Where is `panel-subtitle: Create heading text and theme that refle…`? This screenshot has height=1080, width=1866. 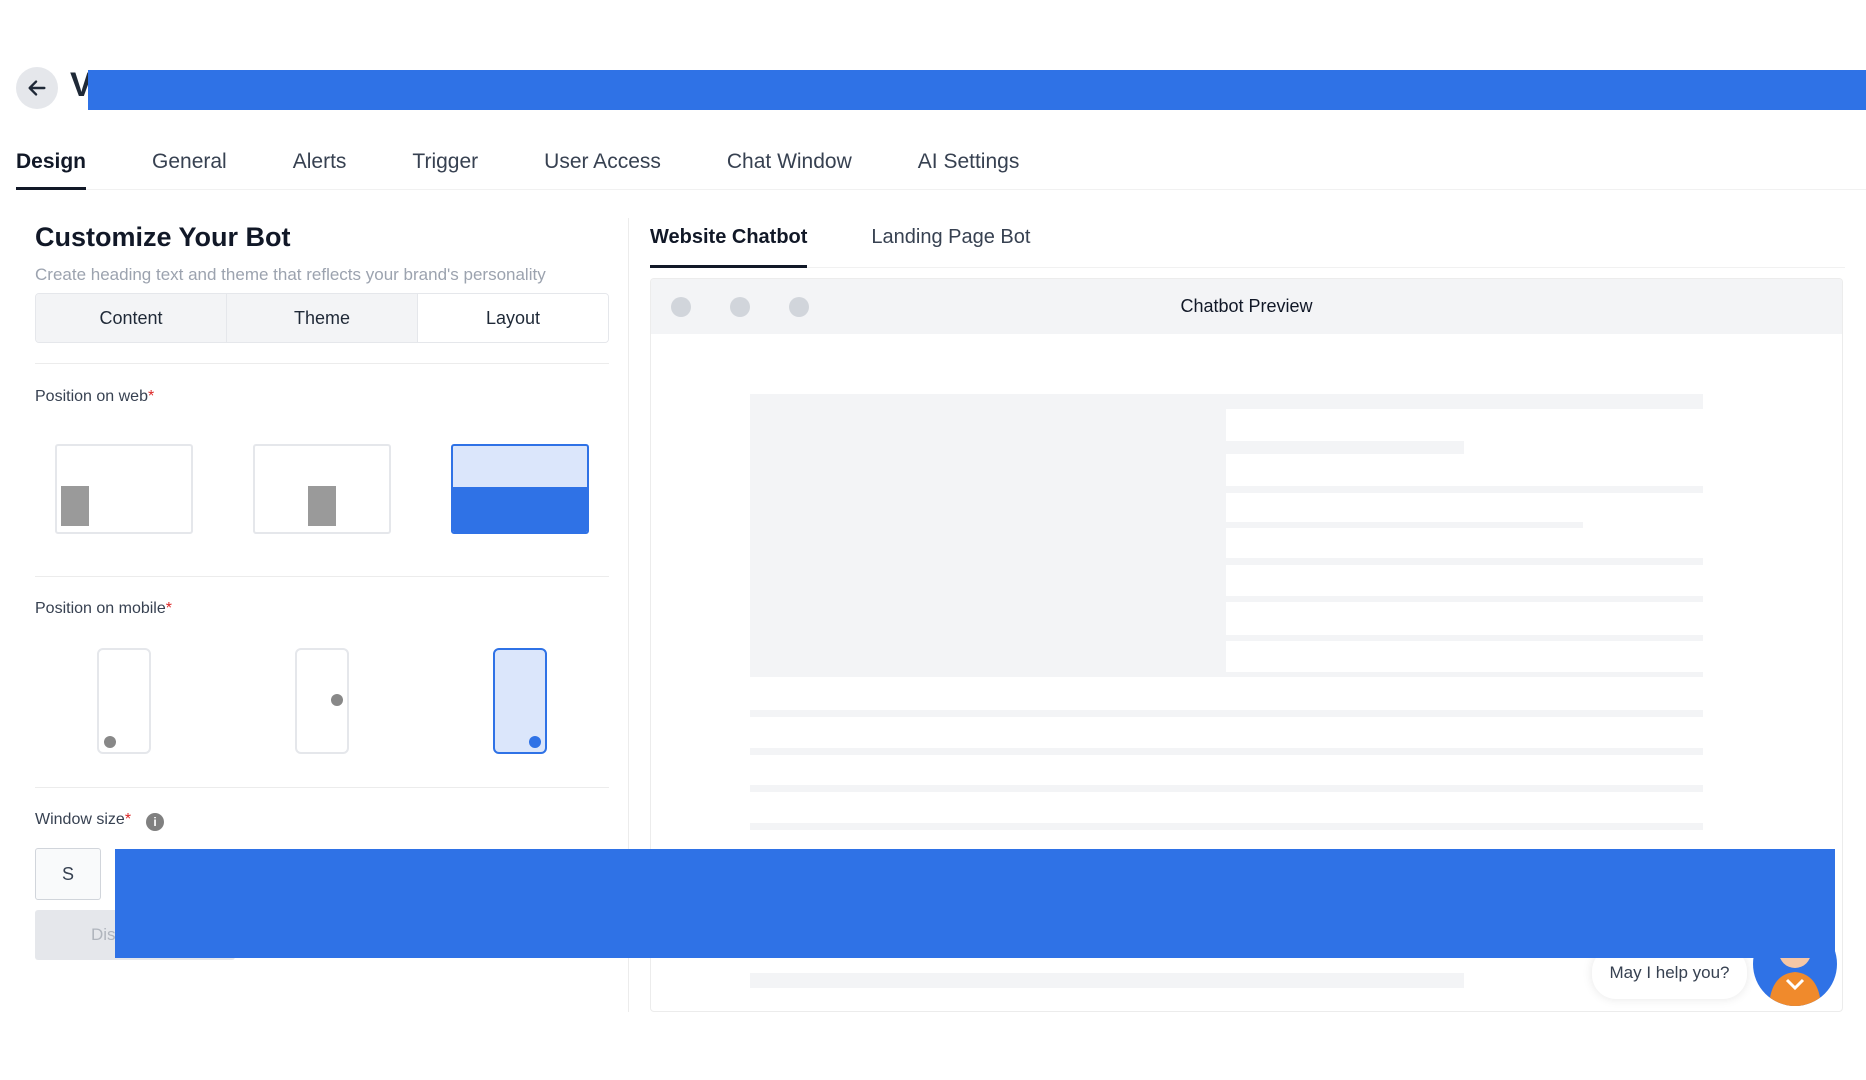 panel-subtitle: Create heading text and theme that refle… is located at coordinates (290, 274).